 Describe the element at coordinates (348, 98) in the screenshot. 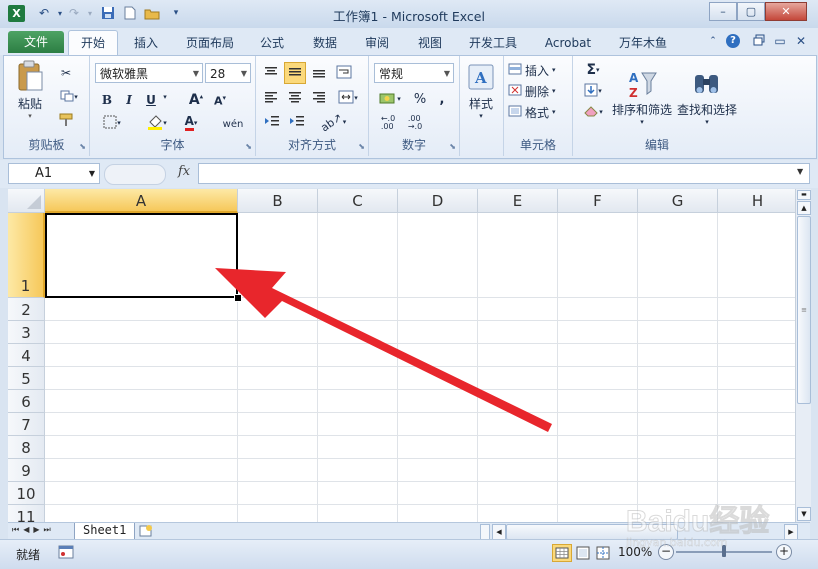

I see `merge-center-button: ▾` at that location.